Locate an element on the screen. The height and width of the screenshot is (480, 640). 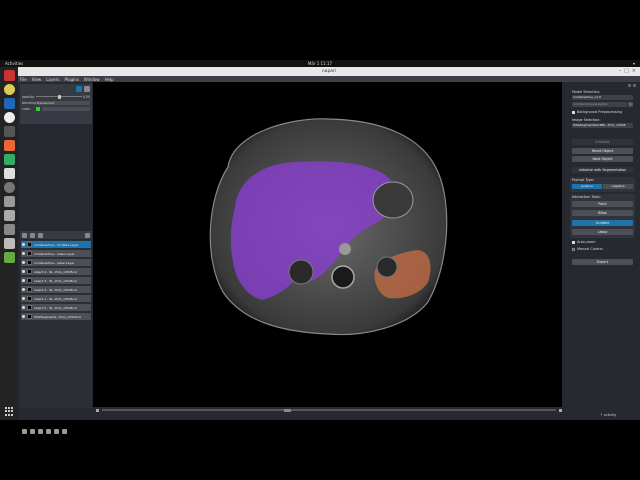
auto-zoom-checkbox: Auto-zoom is located at coordinates (583, 242).